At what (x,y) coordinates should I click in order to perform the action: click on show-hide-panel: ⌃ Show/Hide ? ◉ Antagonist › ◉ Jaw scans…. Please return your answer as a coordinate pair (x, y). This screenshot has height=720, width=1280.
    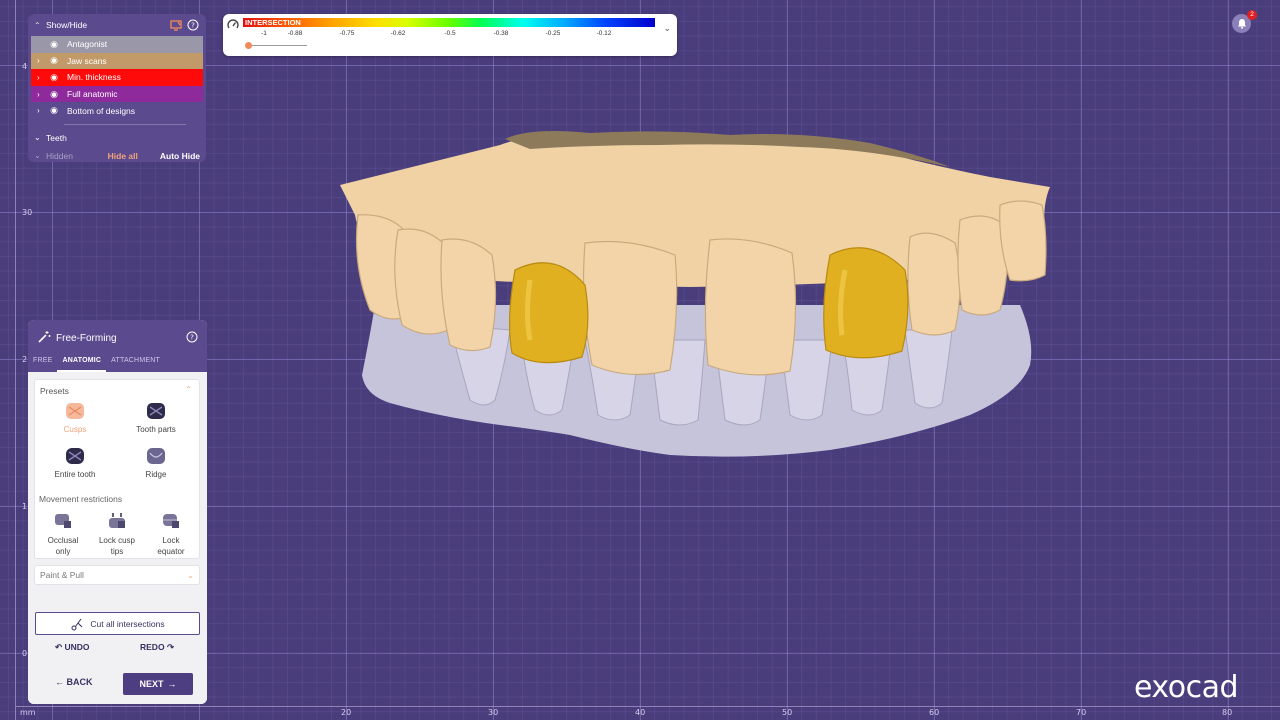
    Looking at the image, I should click on (117, 88).